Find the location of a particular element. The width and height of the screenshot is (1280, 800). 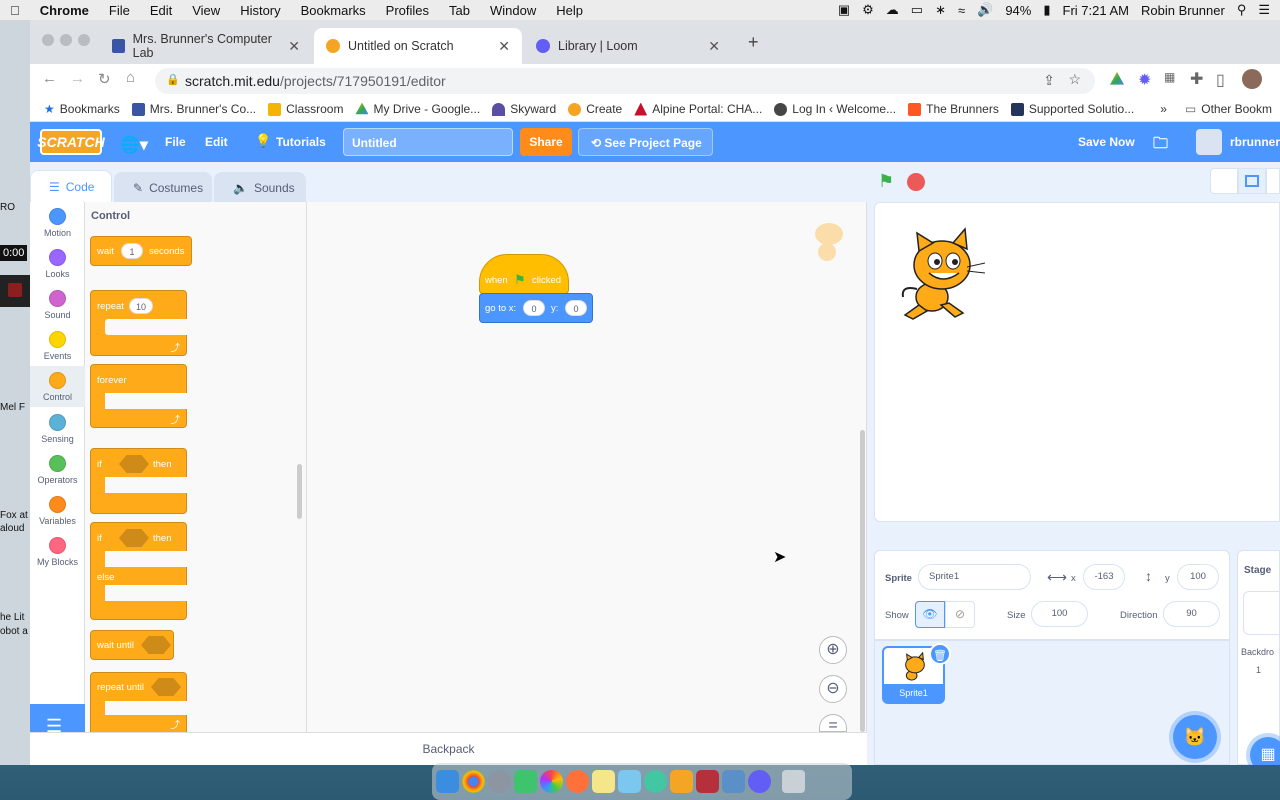

firefox-icon is located at coordinates (577, 781).